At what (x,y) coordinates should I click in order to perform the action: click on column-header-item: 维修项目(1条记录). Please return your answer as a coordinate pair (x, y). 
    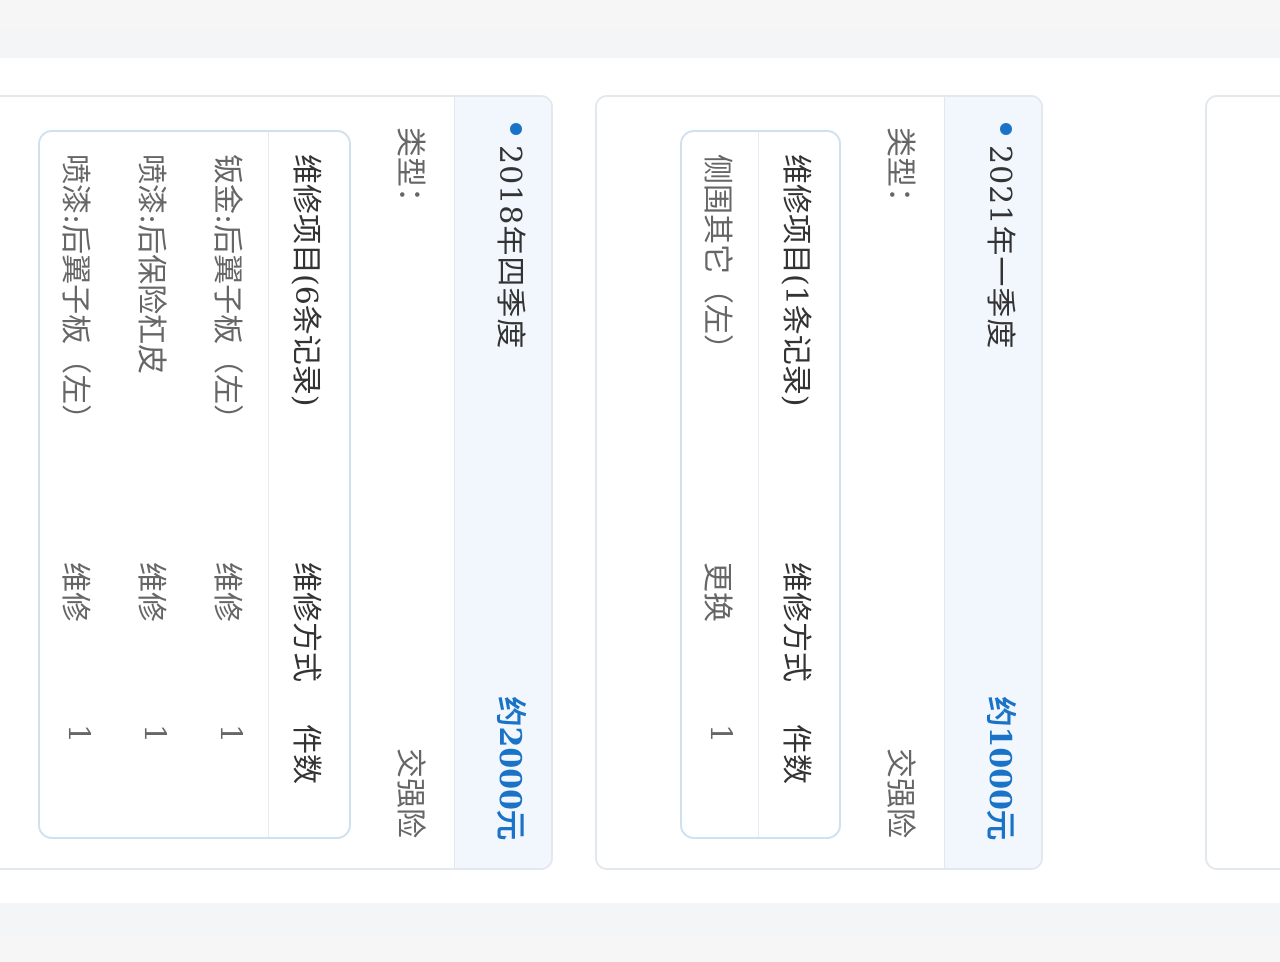
    Looking at the image, I should click on (795, 280).